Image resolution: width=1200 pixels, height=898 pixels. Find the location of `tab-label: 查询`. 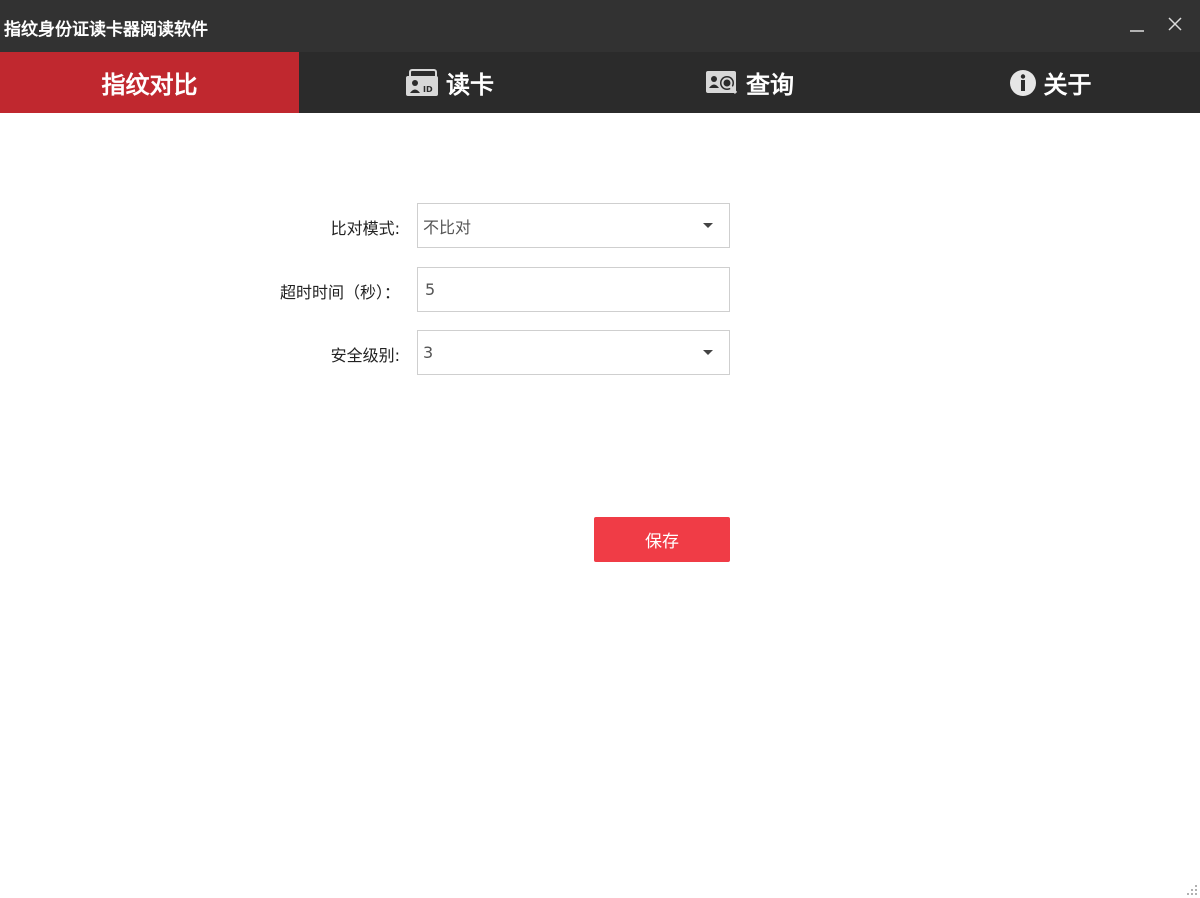

tab-label: 查询 is located at coordinates (770, 85).